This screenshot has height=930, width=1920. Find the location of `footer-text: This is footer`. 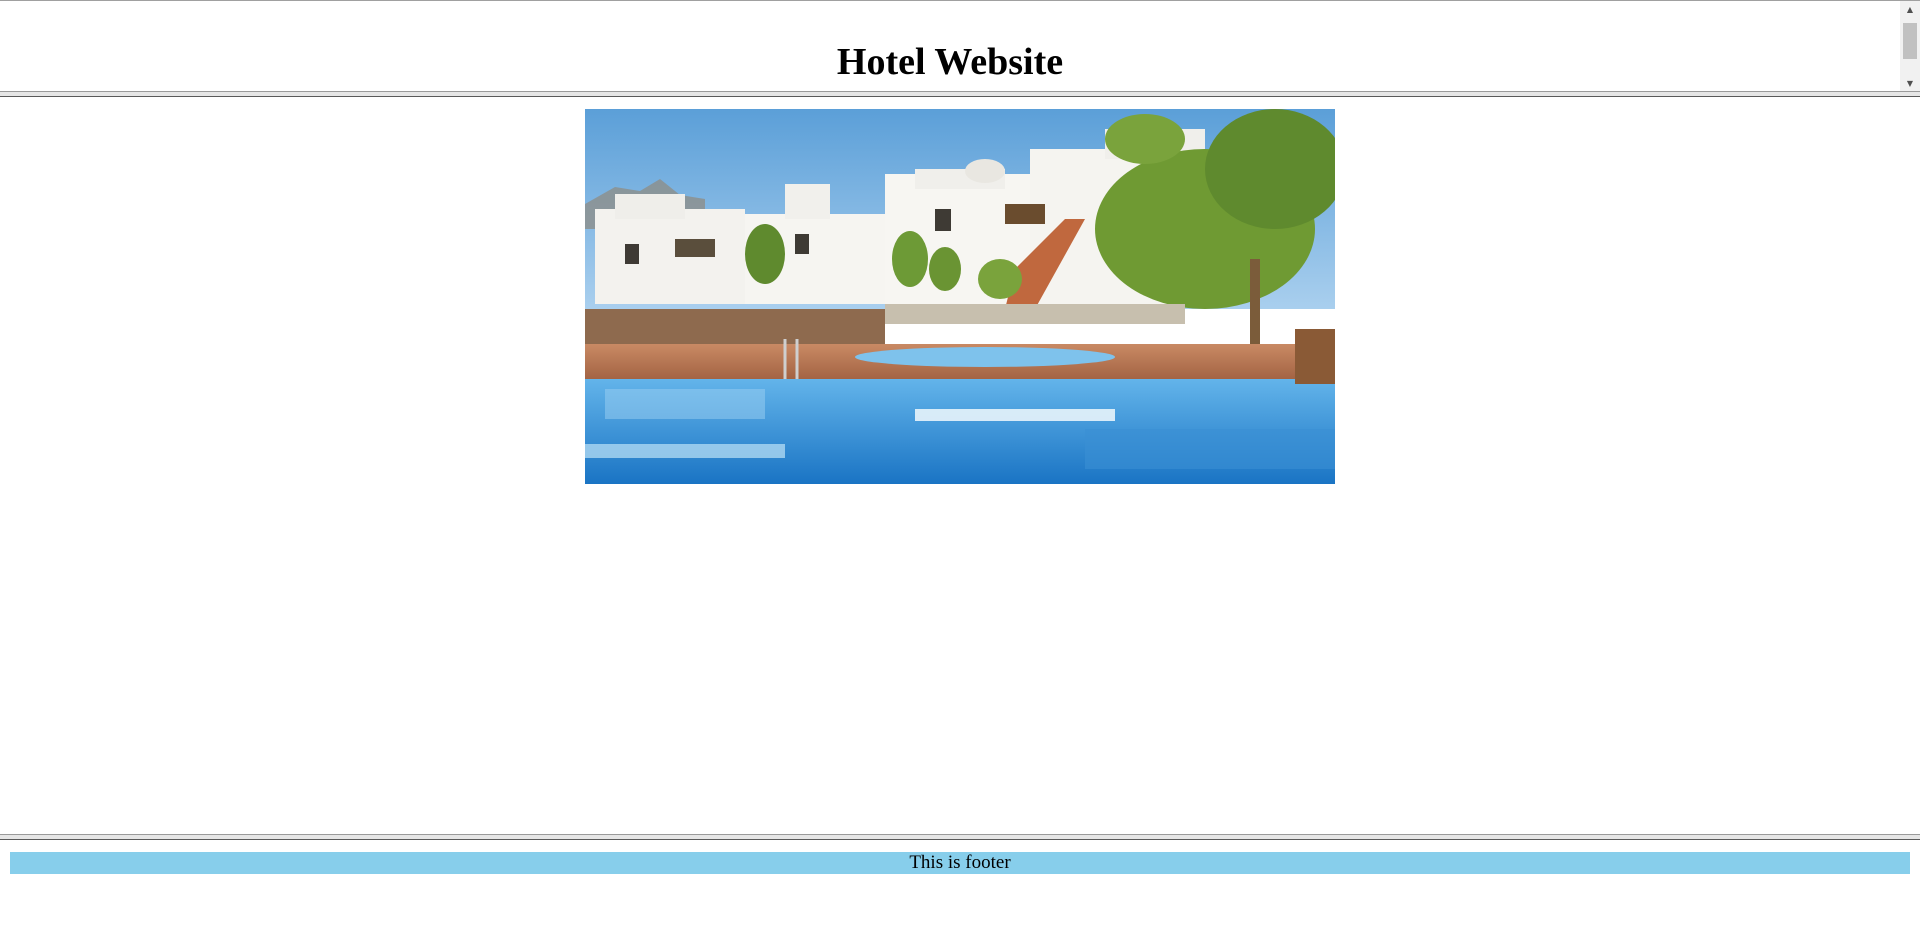

footer-text: This is footer is located at coordinates (960, 863).